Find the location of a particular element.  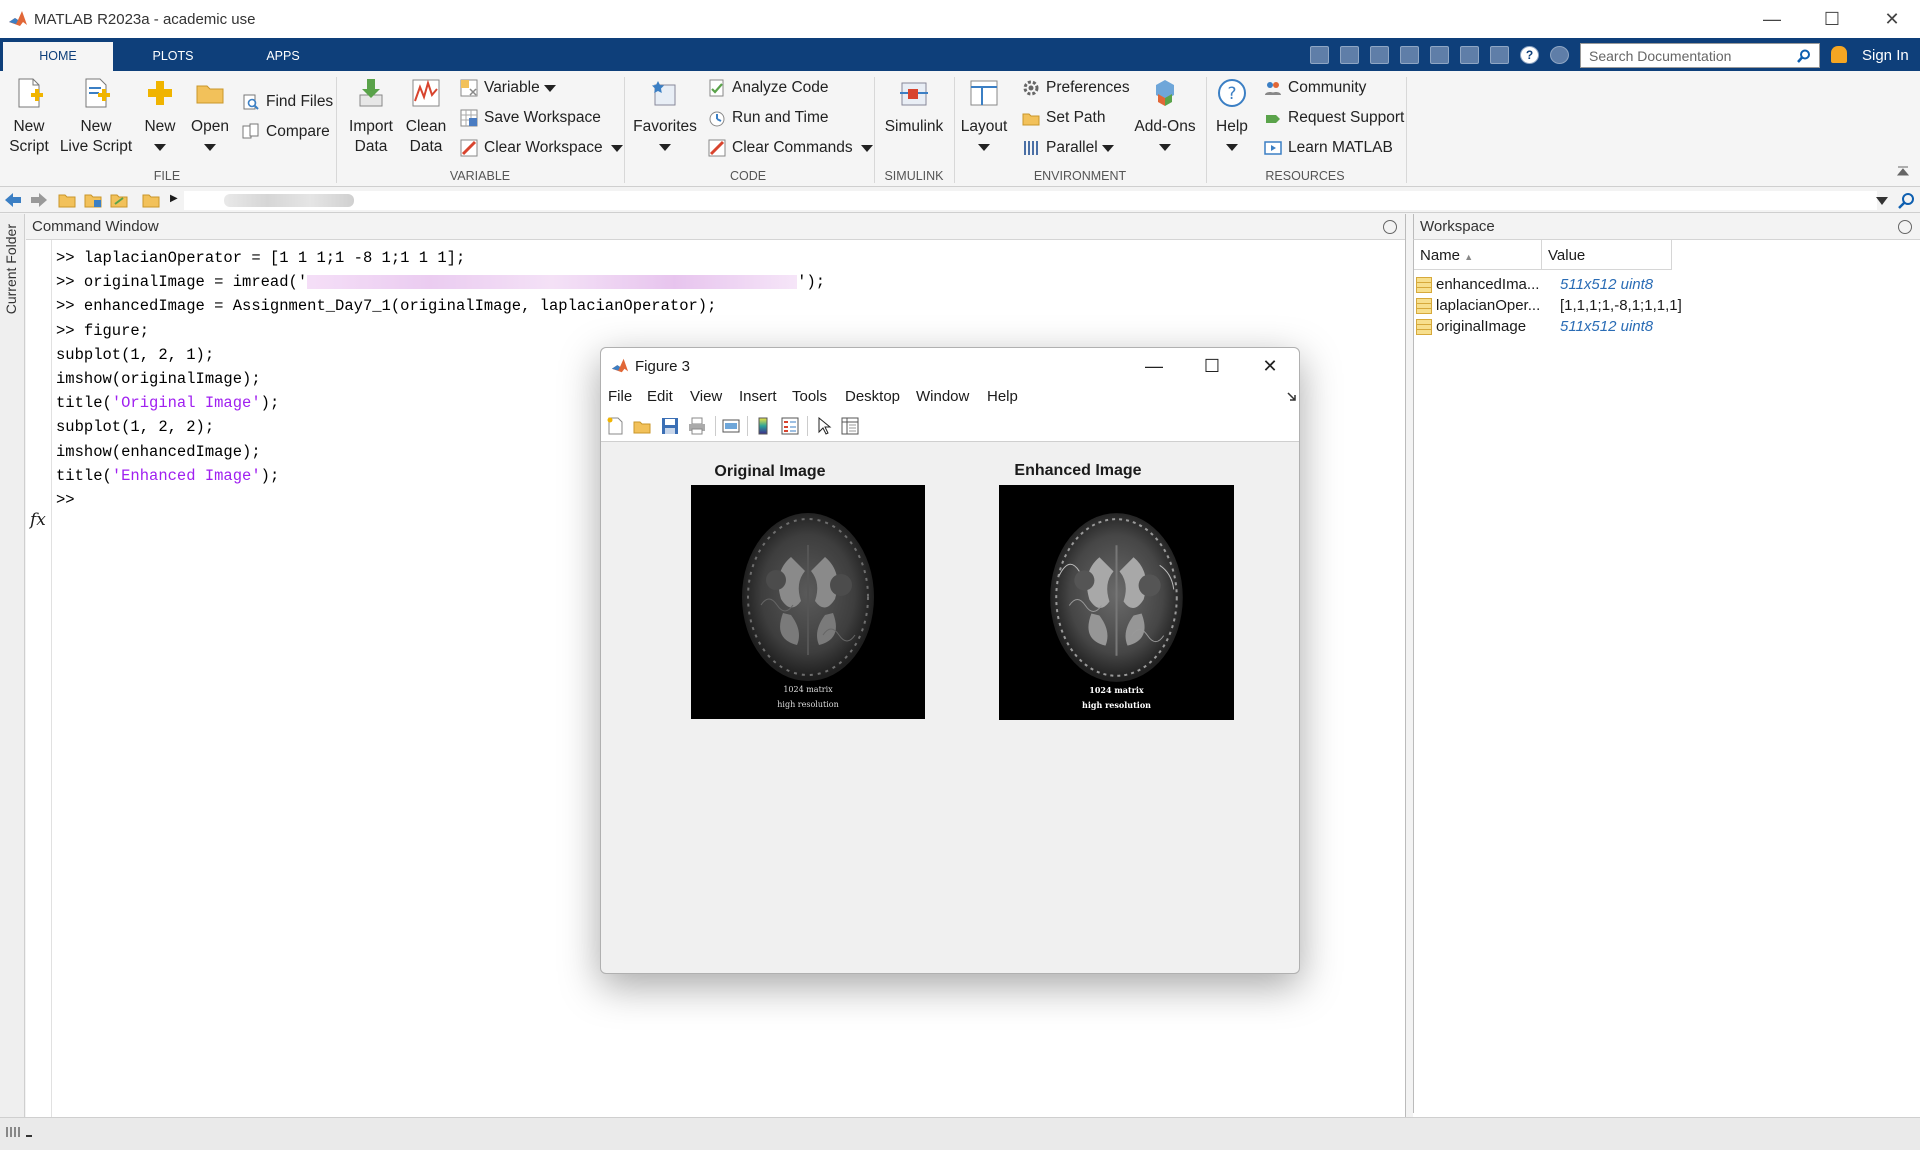

switch-windows-icon is located at coordinates (1499, 55).